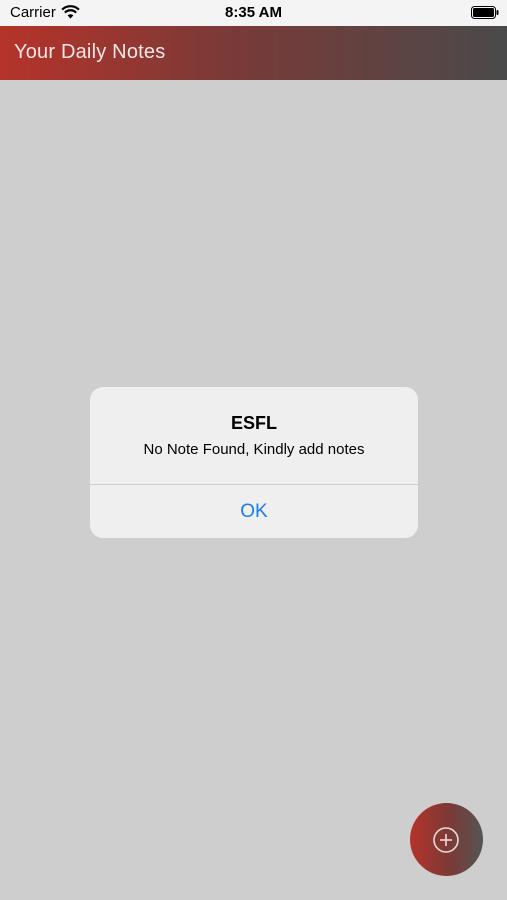  I want to click on alert-dialog: ESFL No Note Found, Kindly add notes OK, so click(254, 462).